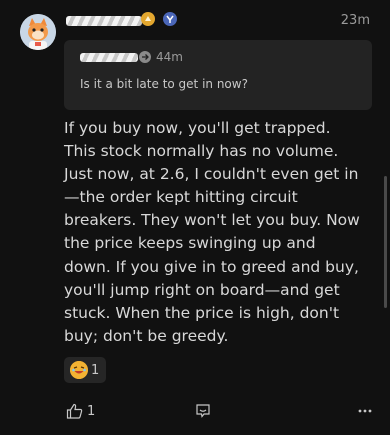 Image resolution: width=390 pixels, height=435 pixels. What do you see at coordinates (38, 32) in the screenshot?
I see `avatar` at bounding box center [38, 32].